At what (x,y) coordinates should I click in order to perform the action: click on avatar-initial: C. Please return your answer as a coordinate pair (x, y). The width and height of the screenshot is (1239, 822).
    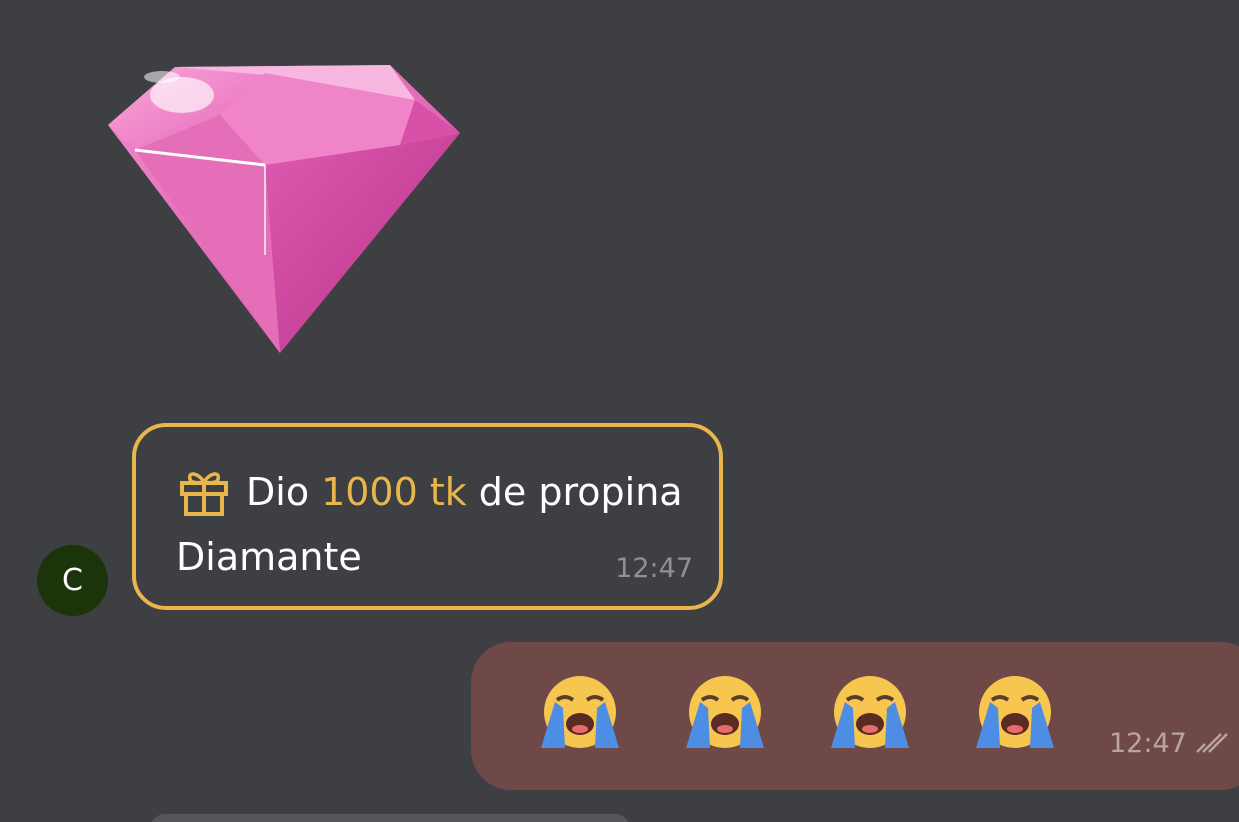
    Looking at the image, I should click on (72, 580).